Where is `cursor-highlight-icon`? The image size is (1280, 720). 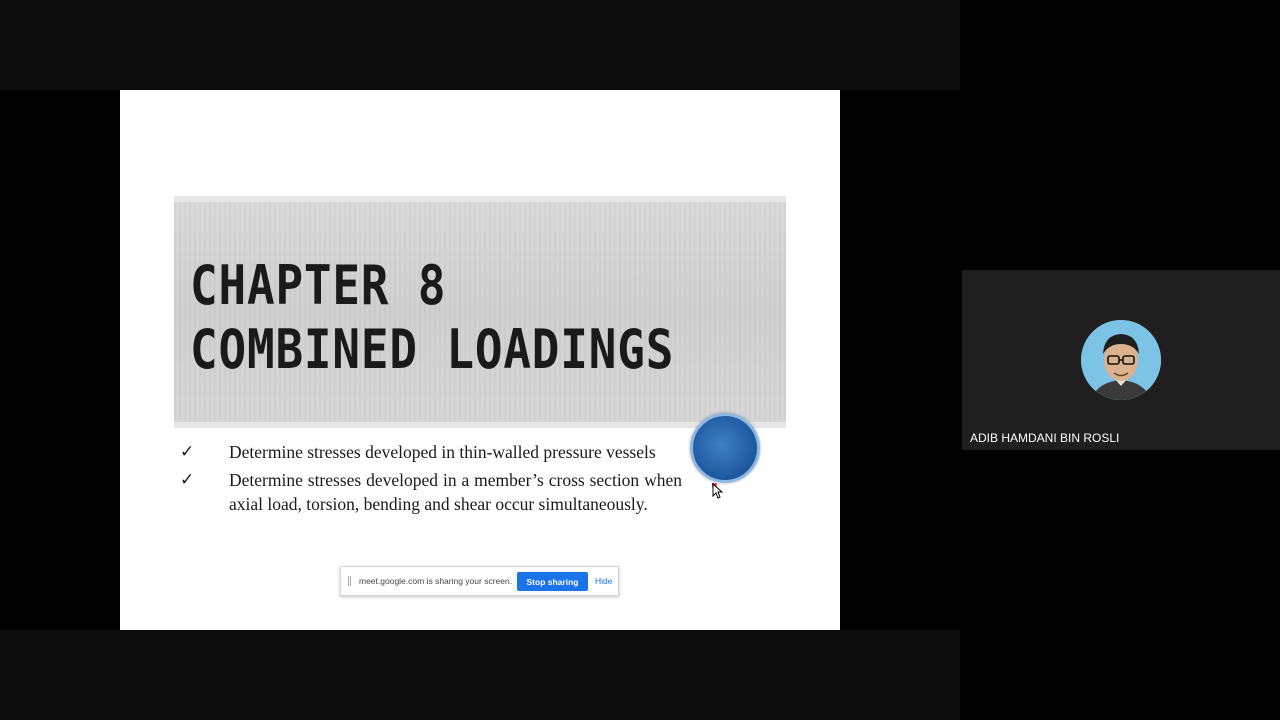
cursor-highlight-icon is located at coordinates (725, 448).